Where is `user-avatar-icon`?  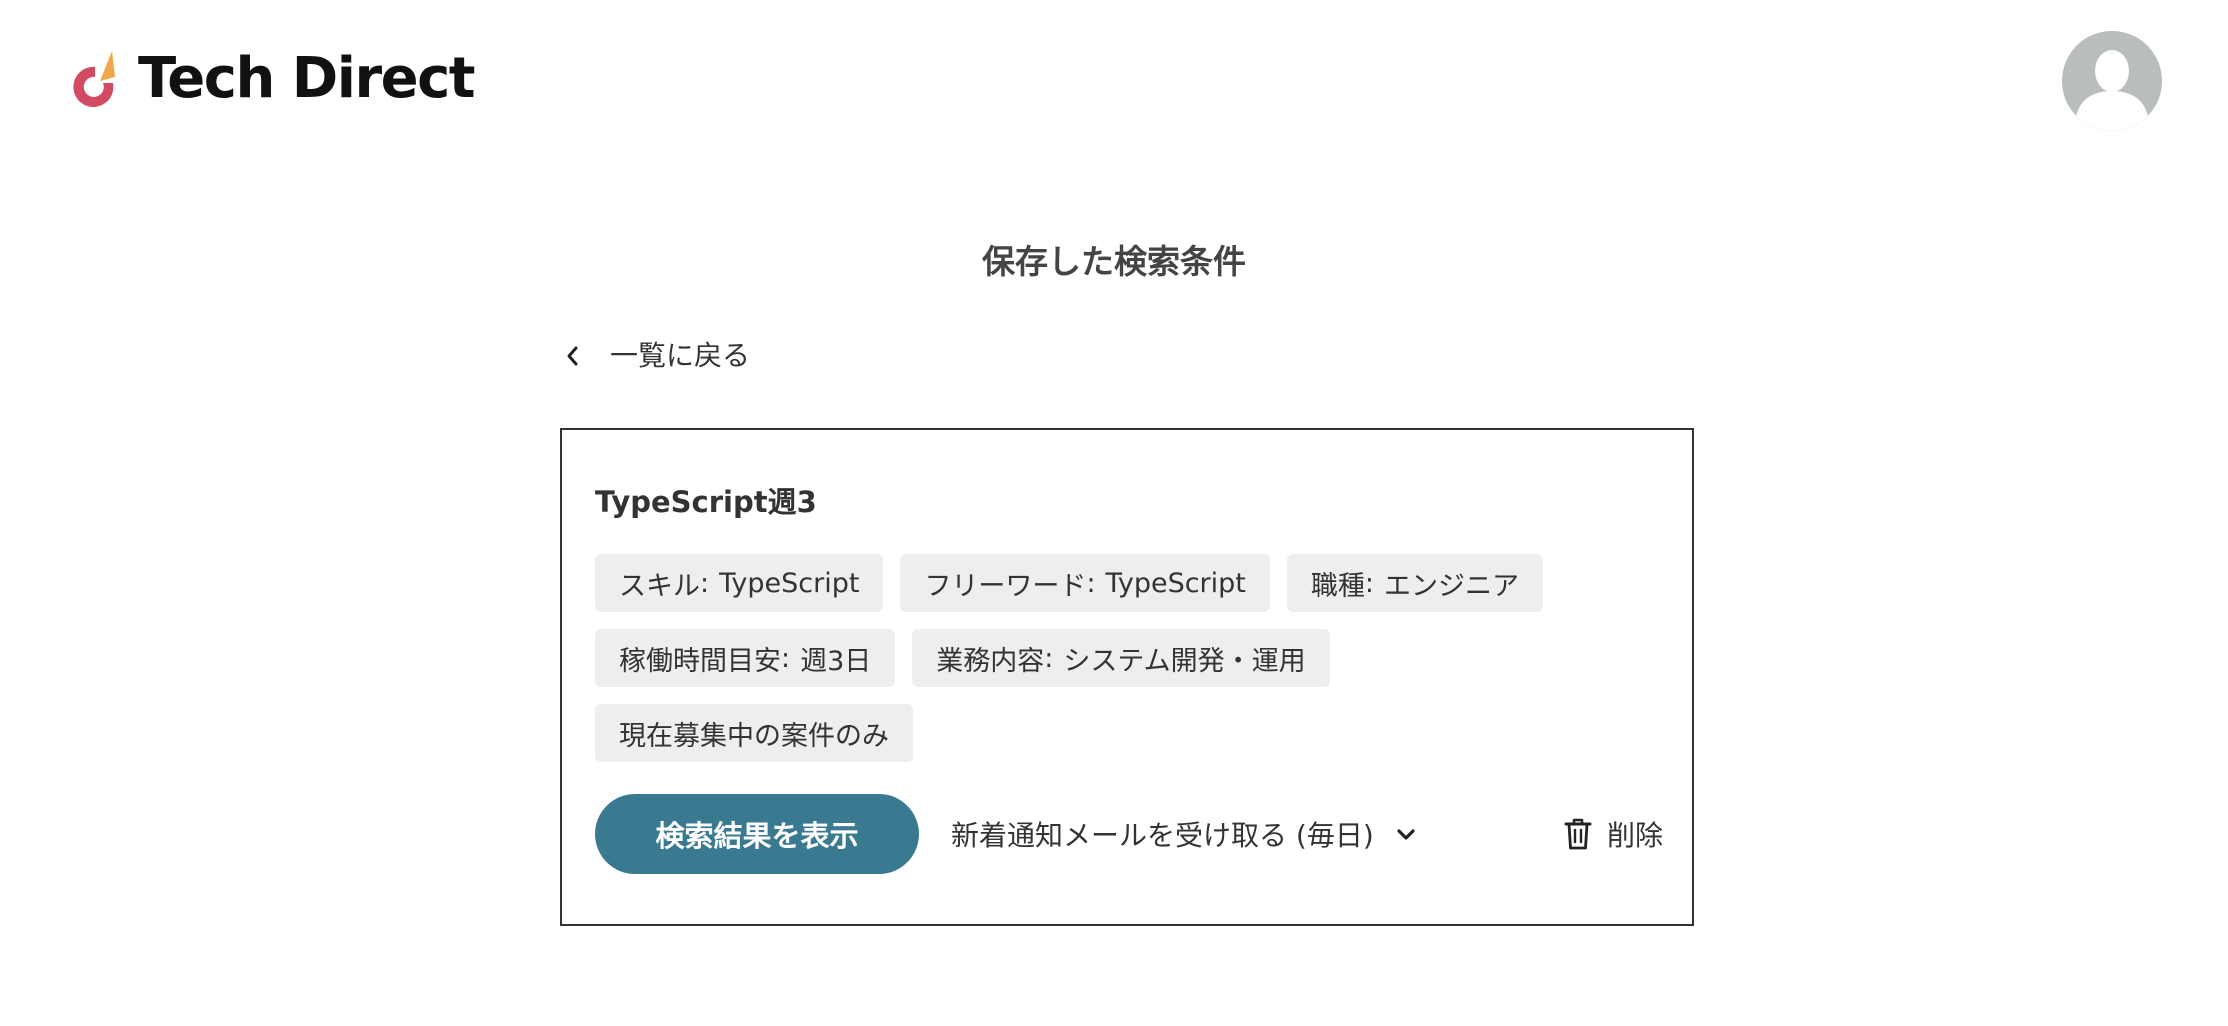 user-avatar-icon is located at coordinates (2112, 81).